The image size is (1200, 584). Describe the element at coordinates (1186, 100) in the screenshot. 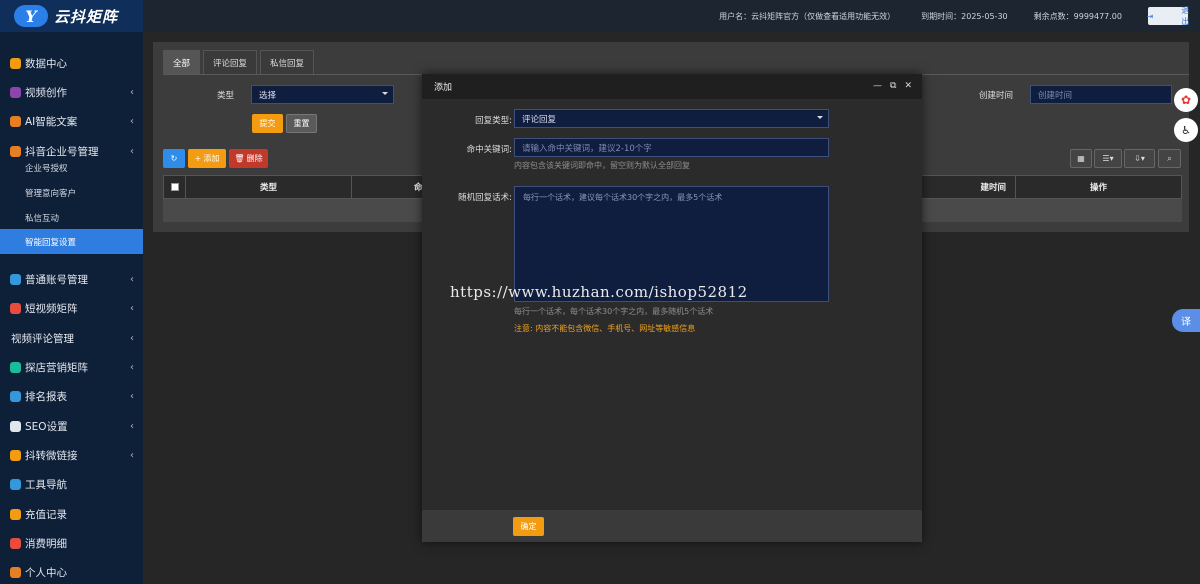

I see `huawei-icon: ✿` at that location.